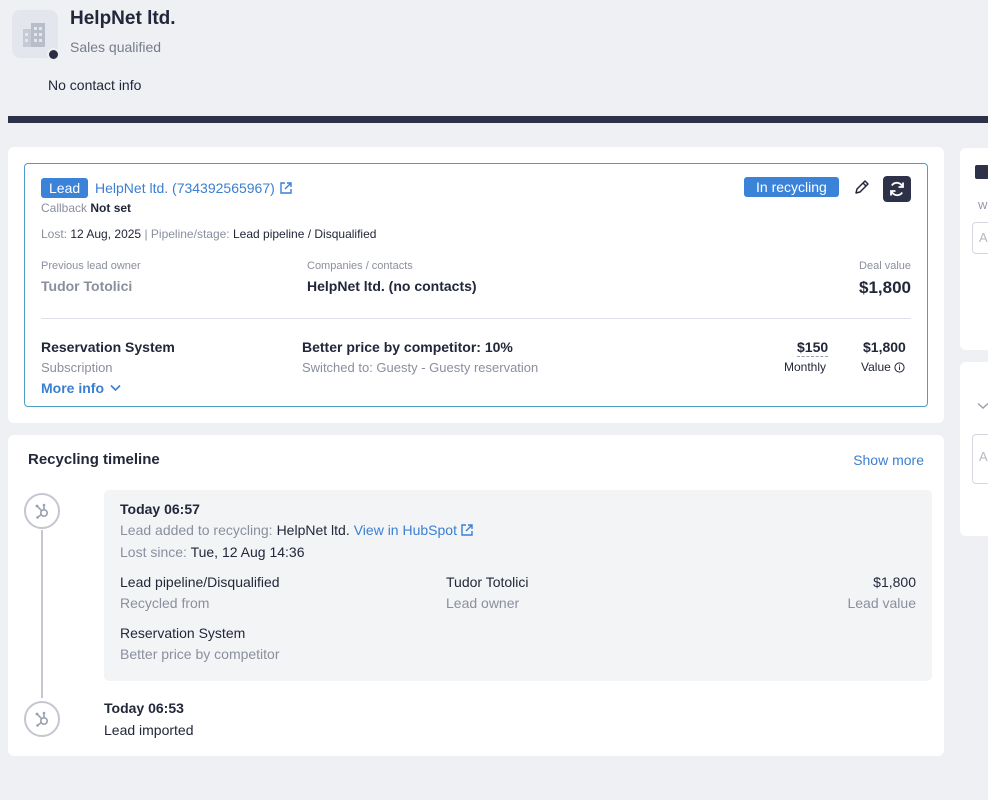 The width and height of the screenshot is (988, 800). Describe the element at coordinates (34, 35) in the screenshot. I see `building-icon` at that location.